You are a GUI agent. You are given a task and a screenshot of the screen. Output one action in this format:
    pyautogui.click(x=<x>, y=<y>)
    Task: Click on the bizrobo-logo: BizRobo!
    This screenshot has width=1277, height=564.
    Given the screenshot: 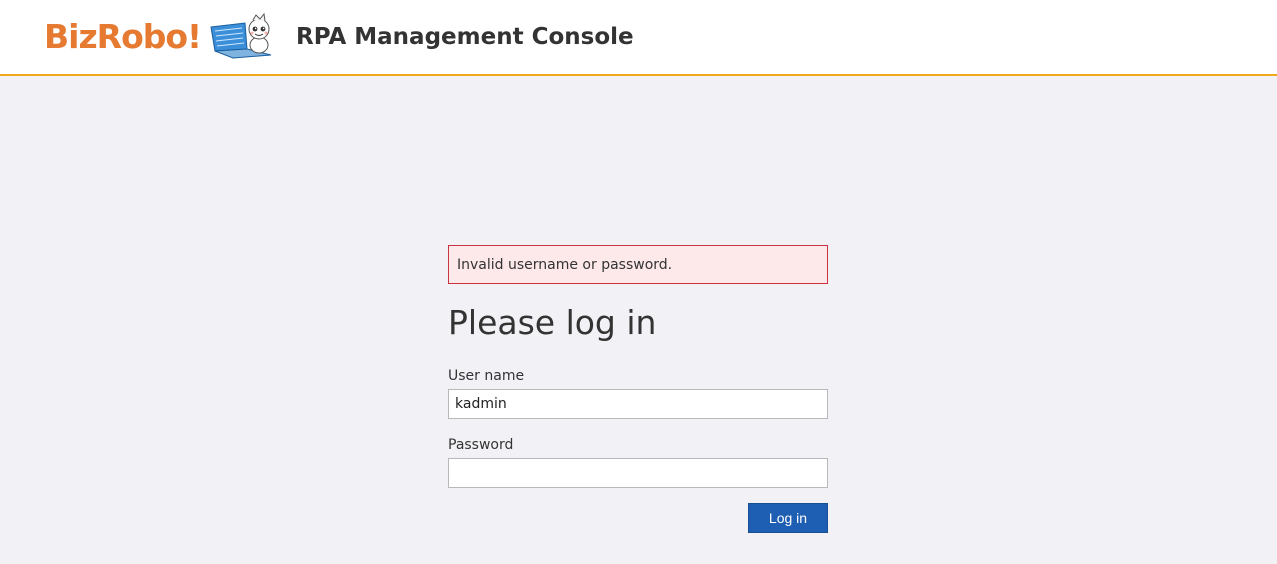 What is the action you would take?
    pyautogui.click(x=159, y=36)
    